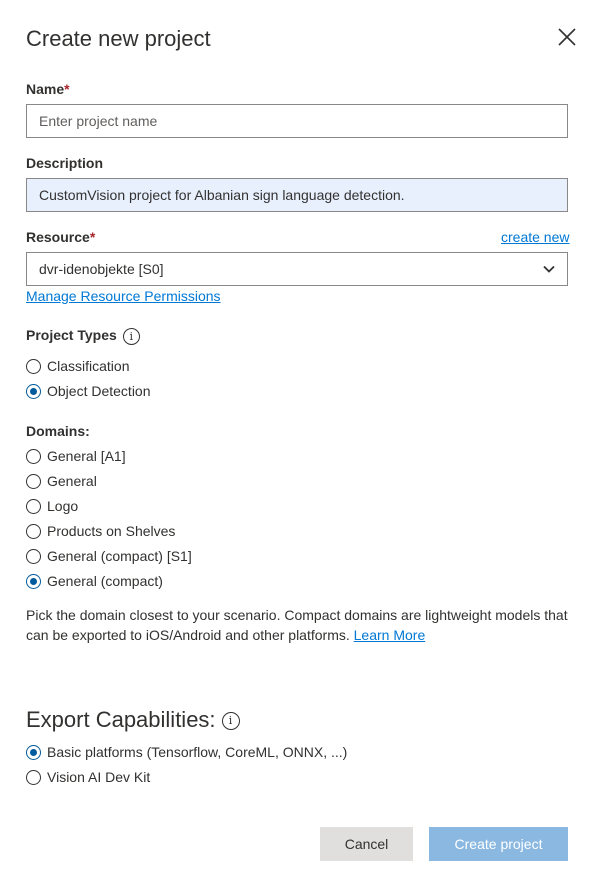  I want to click on export-vision-ai-dev-kit: Vision AI Dev Kit, so click(88, 777).